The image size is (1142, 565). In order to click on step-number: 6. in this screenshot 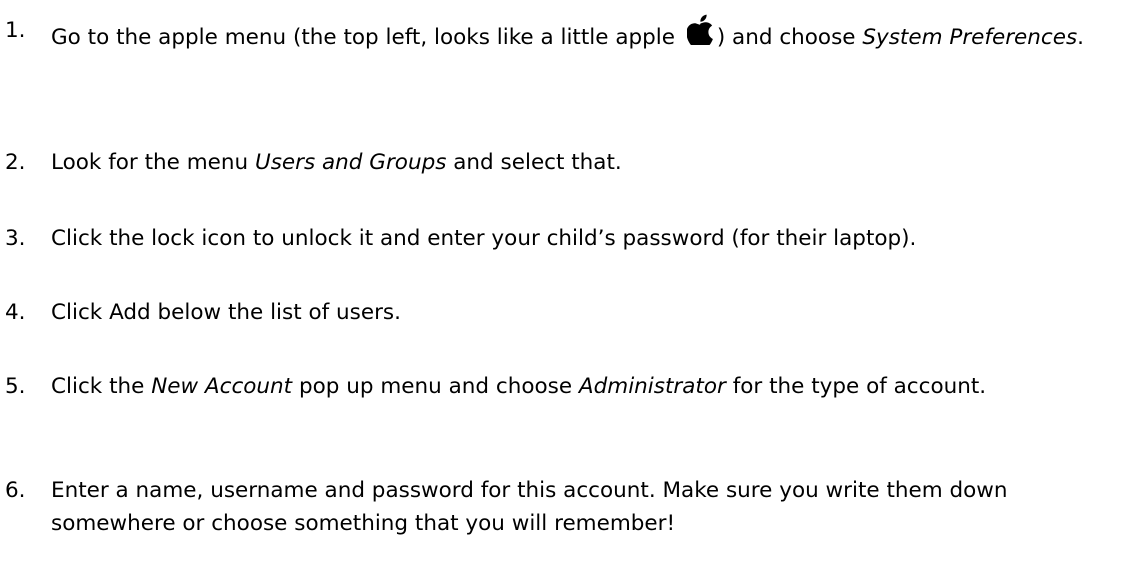, I will do `click(15, 490)`.